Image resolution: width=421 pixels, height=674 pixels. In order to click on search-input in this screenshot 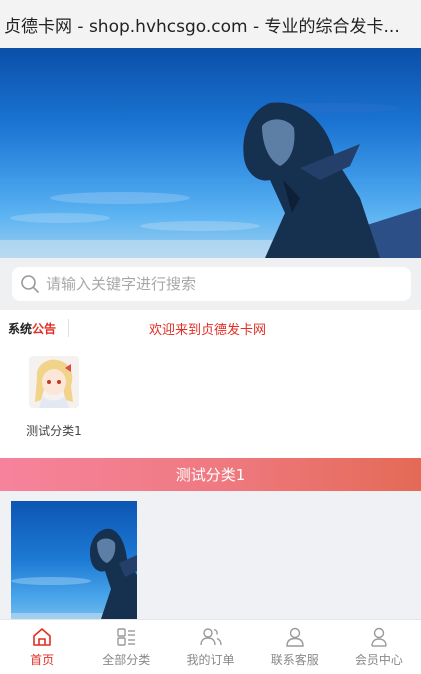, I will do `click(216, 284)`.